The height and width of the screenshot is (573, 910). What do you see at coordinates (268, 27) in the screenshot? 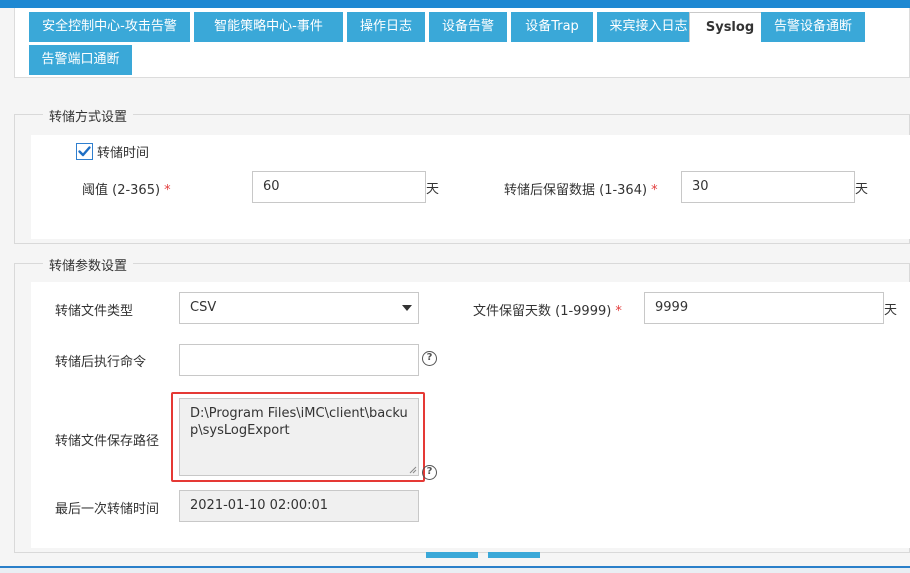
I see `tab-smart-policy-event: 智能策略中心-事件` at bounding box center [268, 27].